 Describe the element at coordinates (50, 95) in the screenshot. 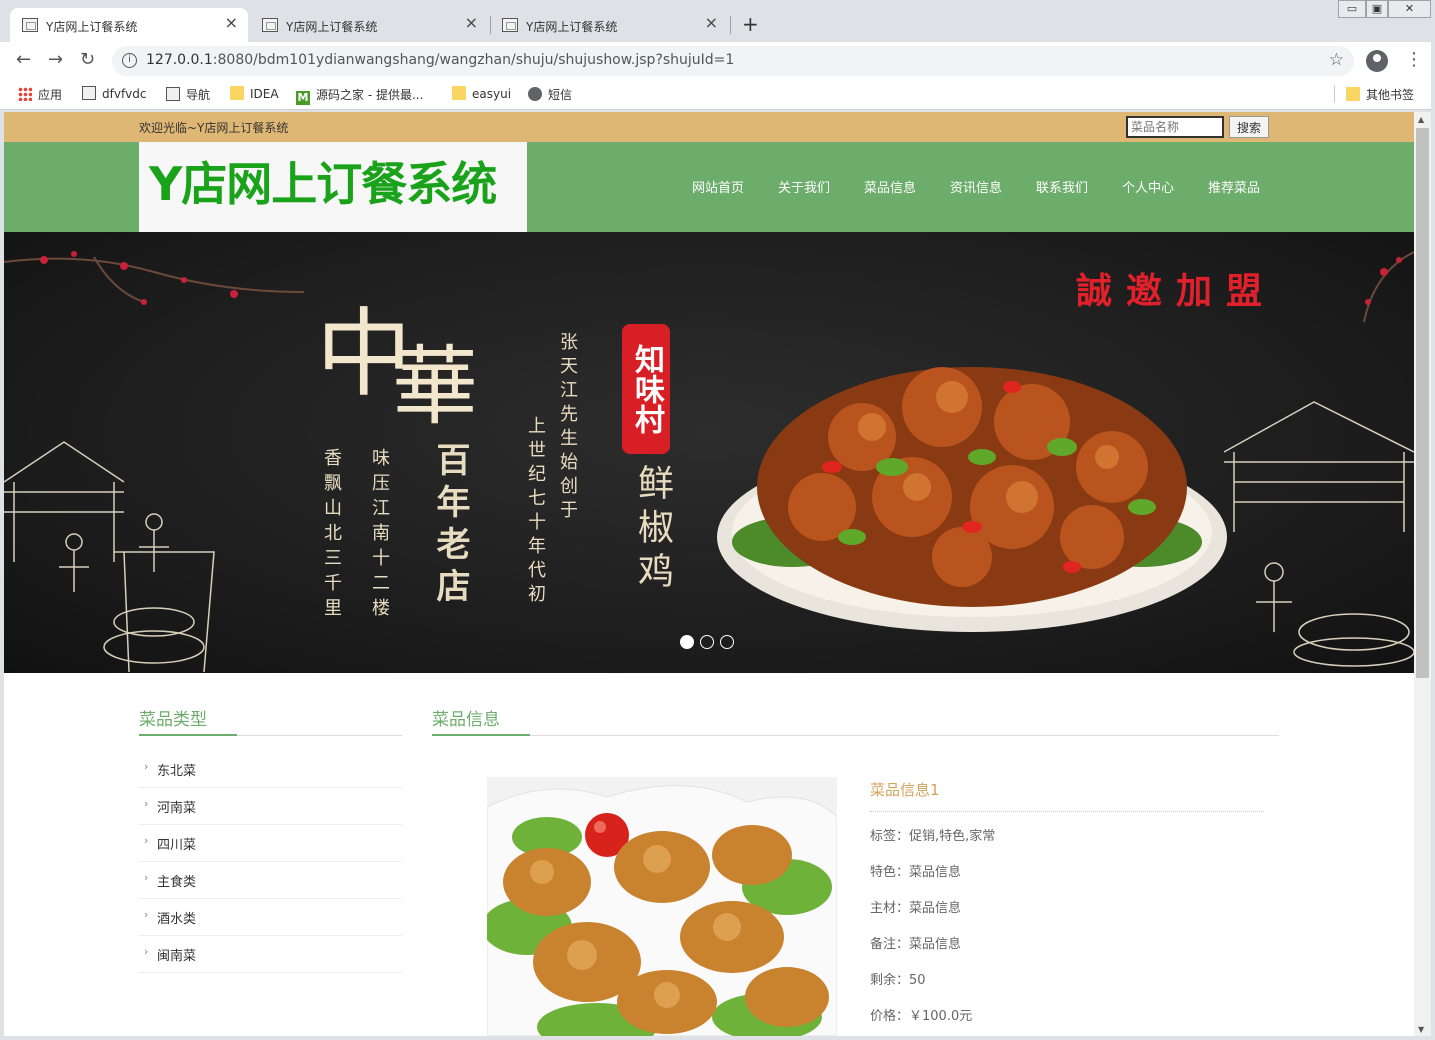

I see `bookmark-label: 应用` at that location.